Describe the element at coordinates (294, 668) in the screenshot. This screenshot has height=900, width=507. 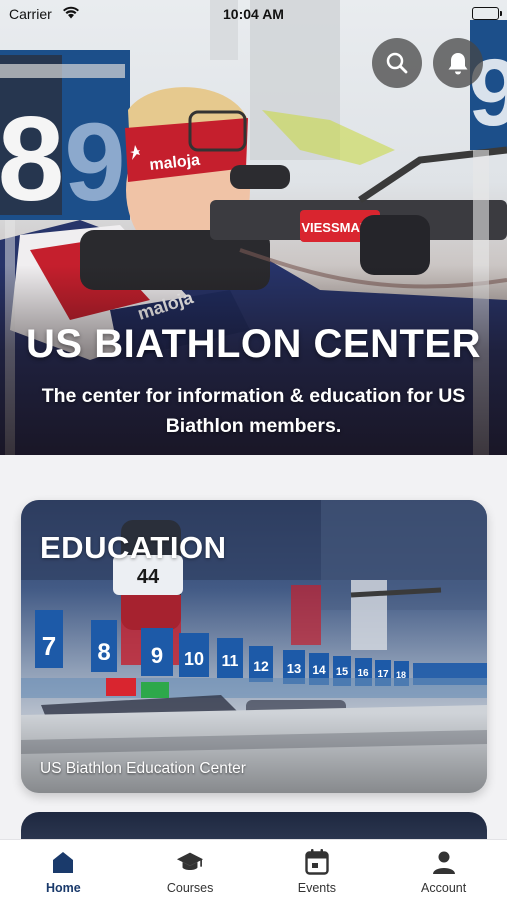
I see `target-13: 13` at that location.